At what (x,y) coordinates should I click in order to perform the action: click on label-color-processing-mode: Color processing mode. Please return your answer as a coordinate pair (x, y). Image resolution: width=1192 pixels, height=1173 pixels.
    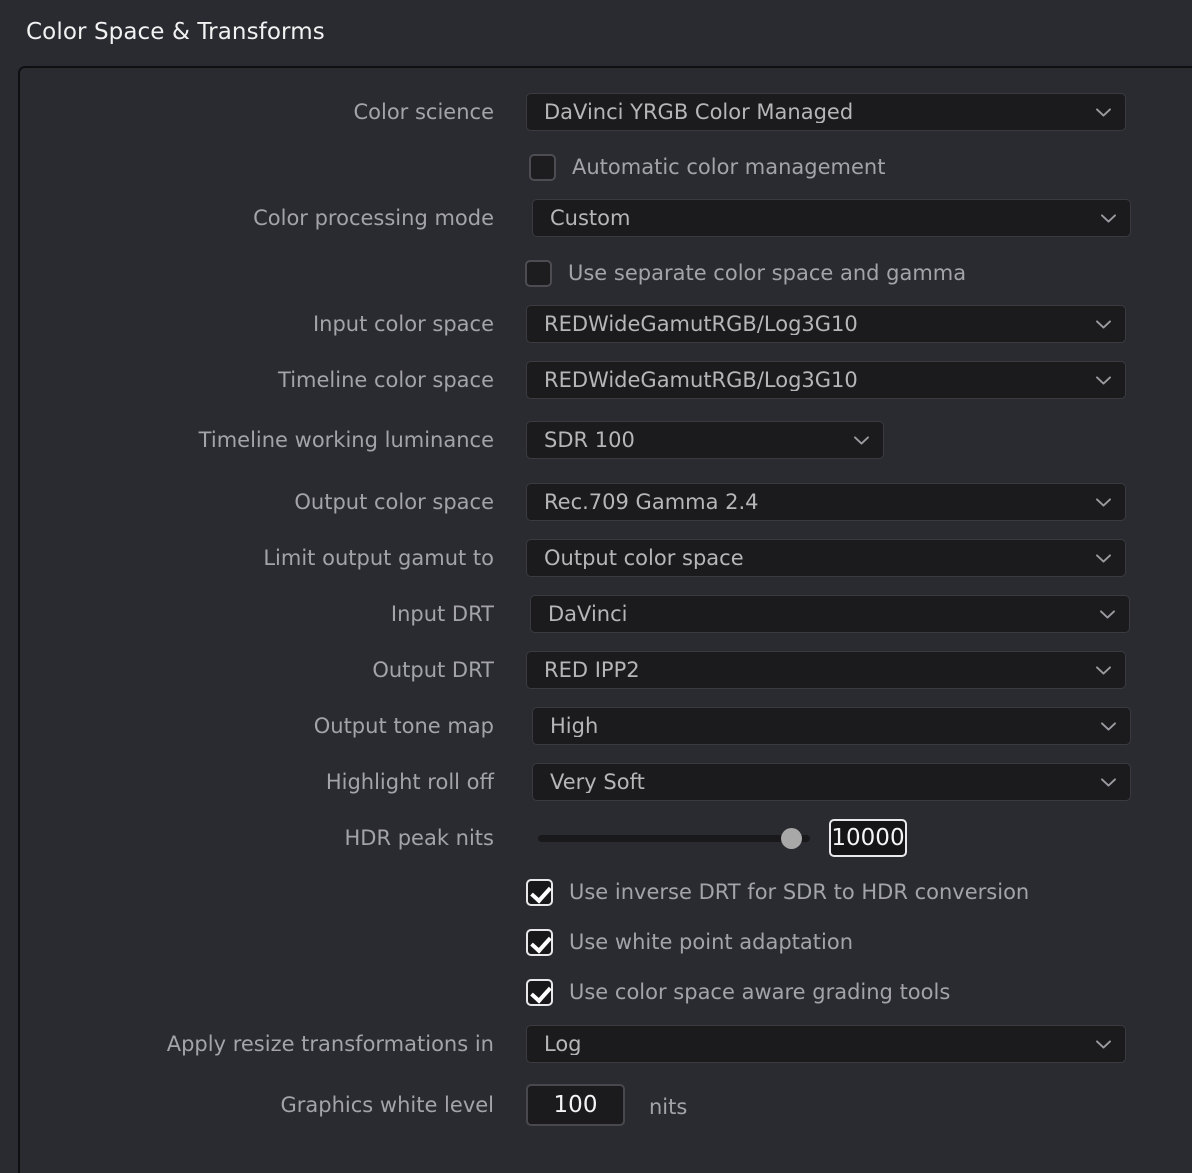
    Looking at the image, I should click on (373, 217).